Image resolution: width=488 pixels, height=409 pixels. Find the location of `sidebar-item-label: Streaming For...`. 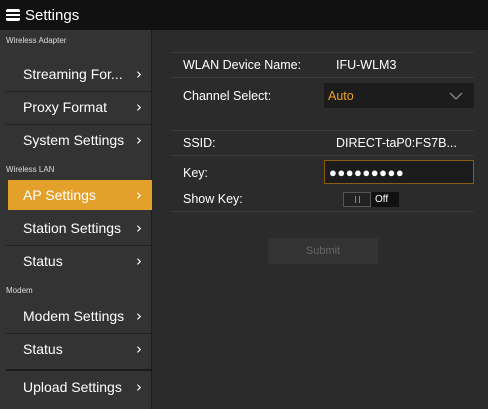

sidebar-item-label: Streaming For... is located at coordinates (73, 74).